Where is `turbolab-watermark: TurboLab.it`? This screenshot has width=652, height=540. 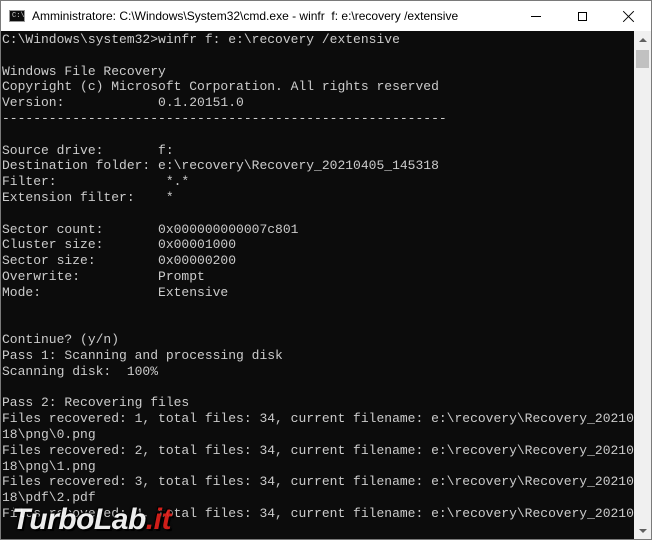 turbolab-watermark: TurboLab.it is located at coordinates (91, 520).